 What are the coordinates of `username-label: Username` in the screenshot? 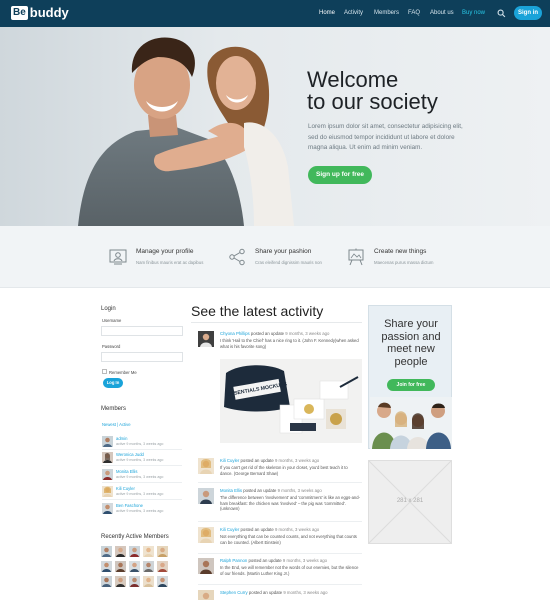 It's located at (112, 320).